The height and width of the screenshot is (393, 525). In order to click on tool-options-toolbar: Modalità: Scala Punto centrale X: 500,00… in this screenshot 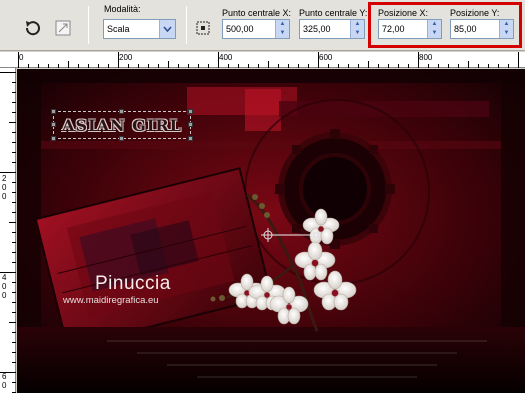, I will do `click(262, 25)`.